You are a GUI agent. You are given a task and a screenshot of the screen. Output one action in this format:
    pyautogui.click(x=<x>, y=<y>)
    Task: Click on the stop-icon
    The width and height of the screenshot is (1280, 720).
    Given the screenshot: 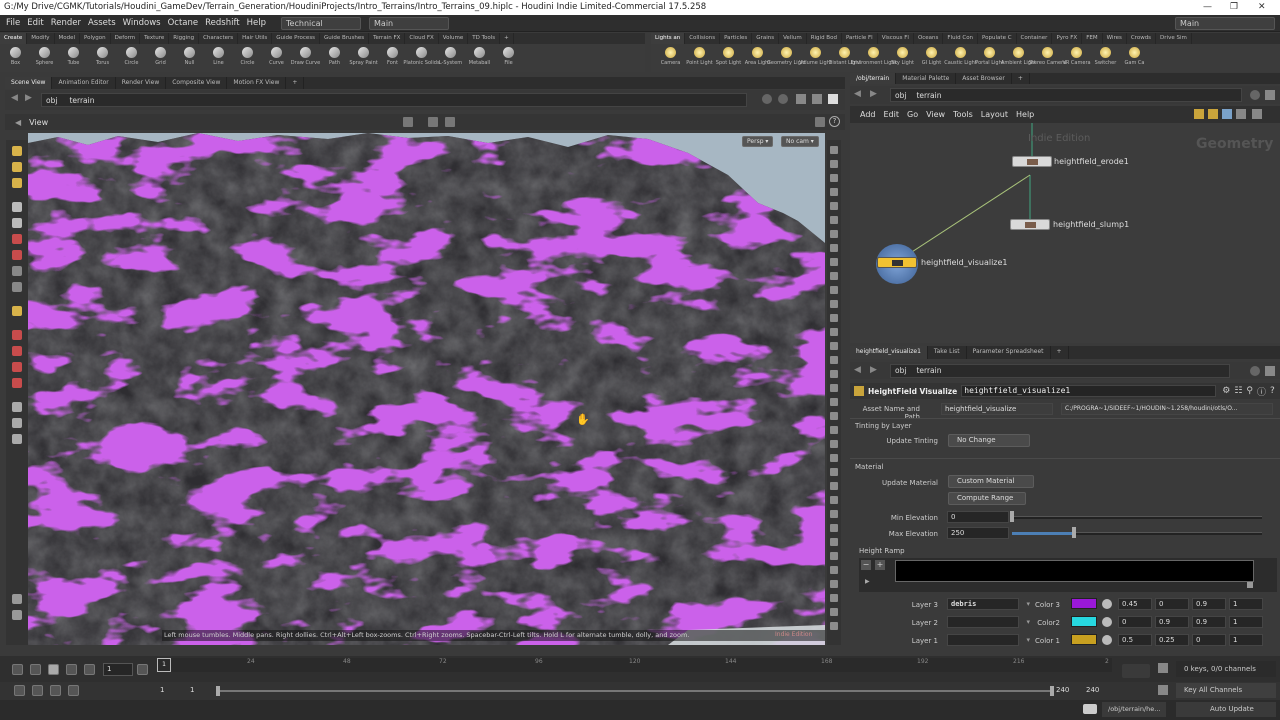 What is the action you would take?
    pyautogui.click(x=53, y=669)
    